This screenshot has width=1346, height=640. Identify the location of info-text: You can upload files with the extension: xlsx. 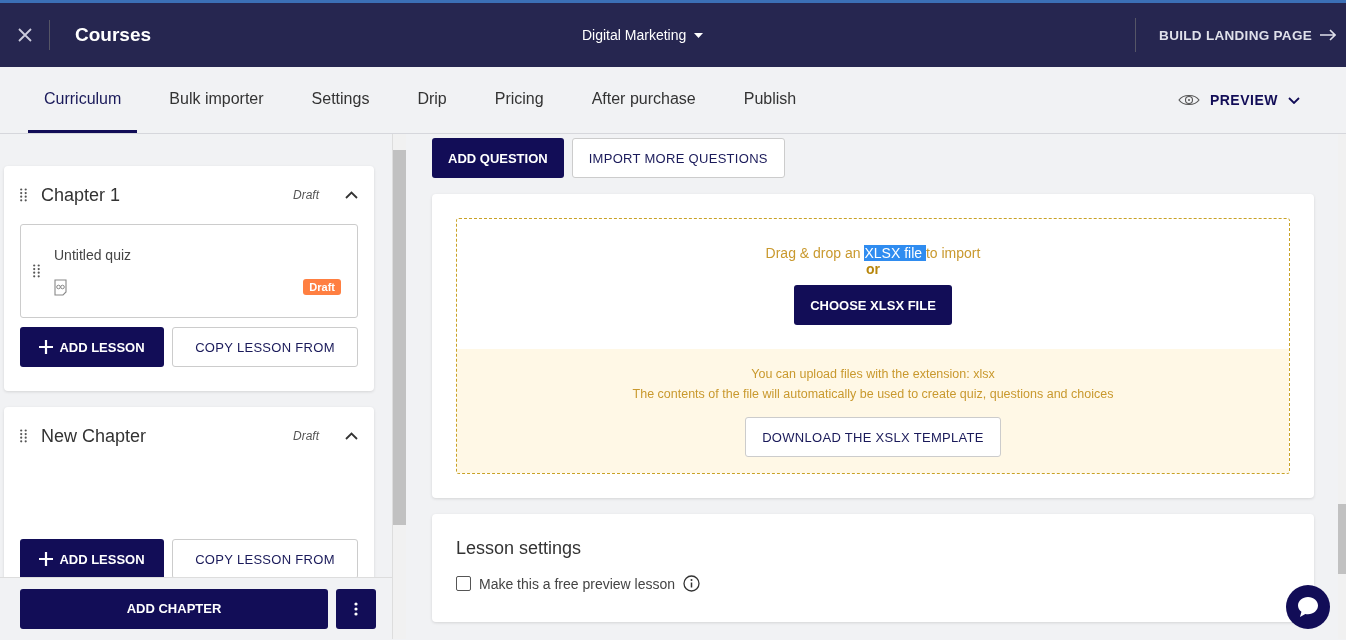
(873, 374).